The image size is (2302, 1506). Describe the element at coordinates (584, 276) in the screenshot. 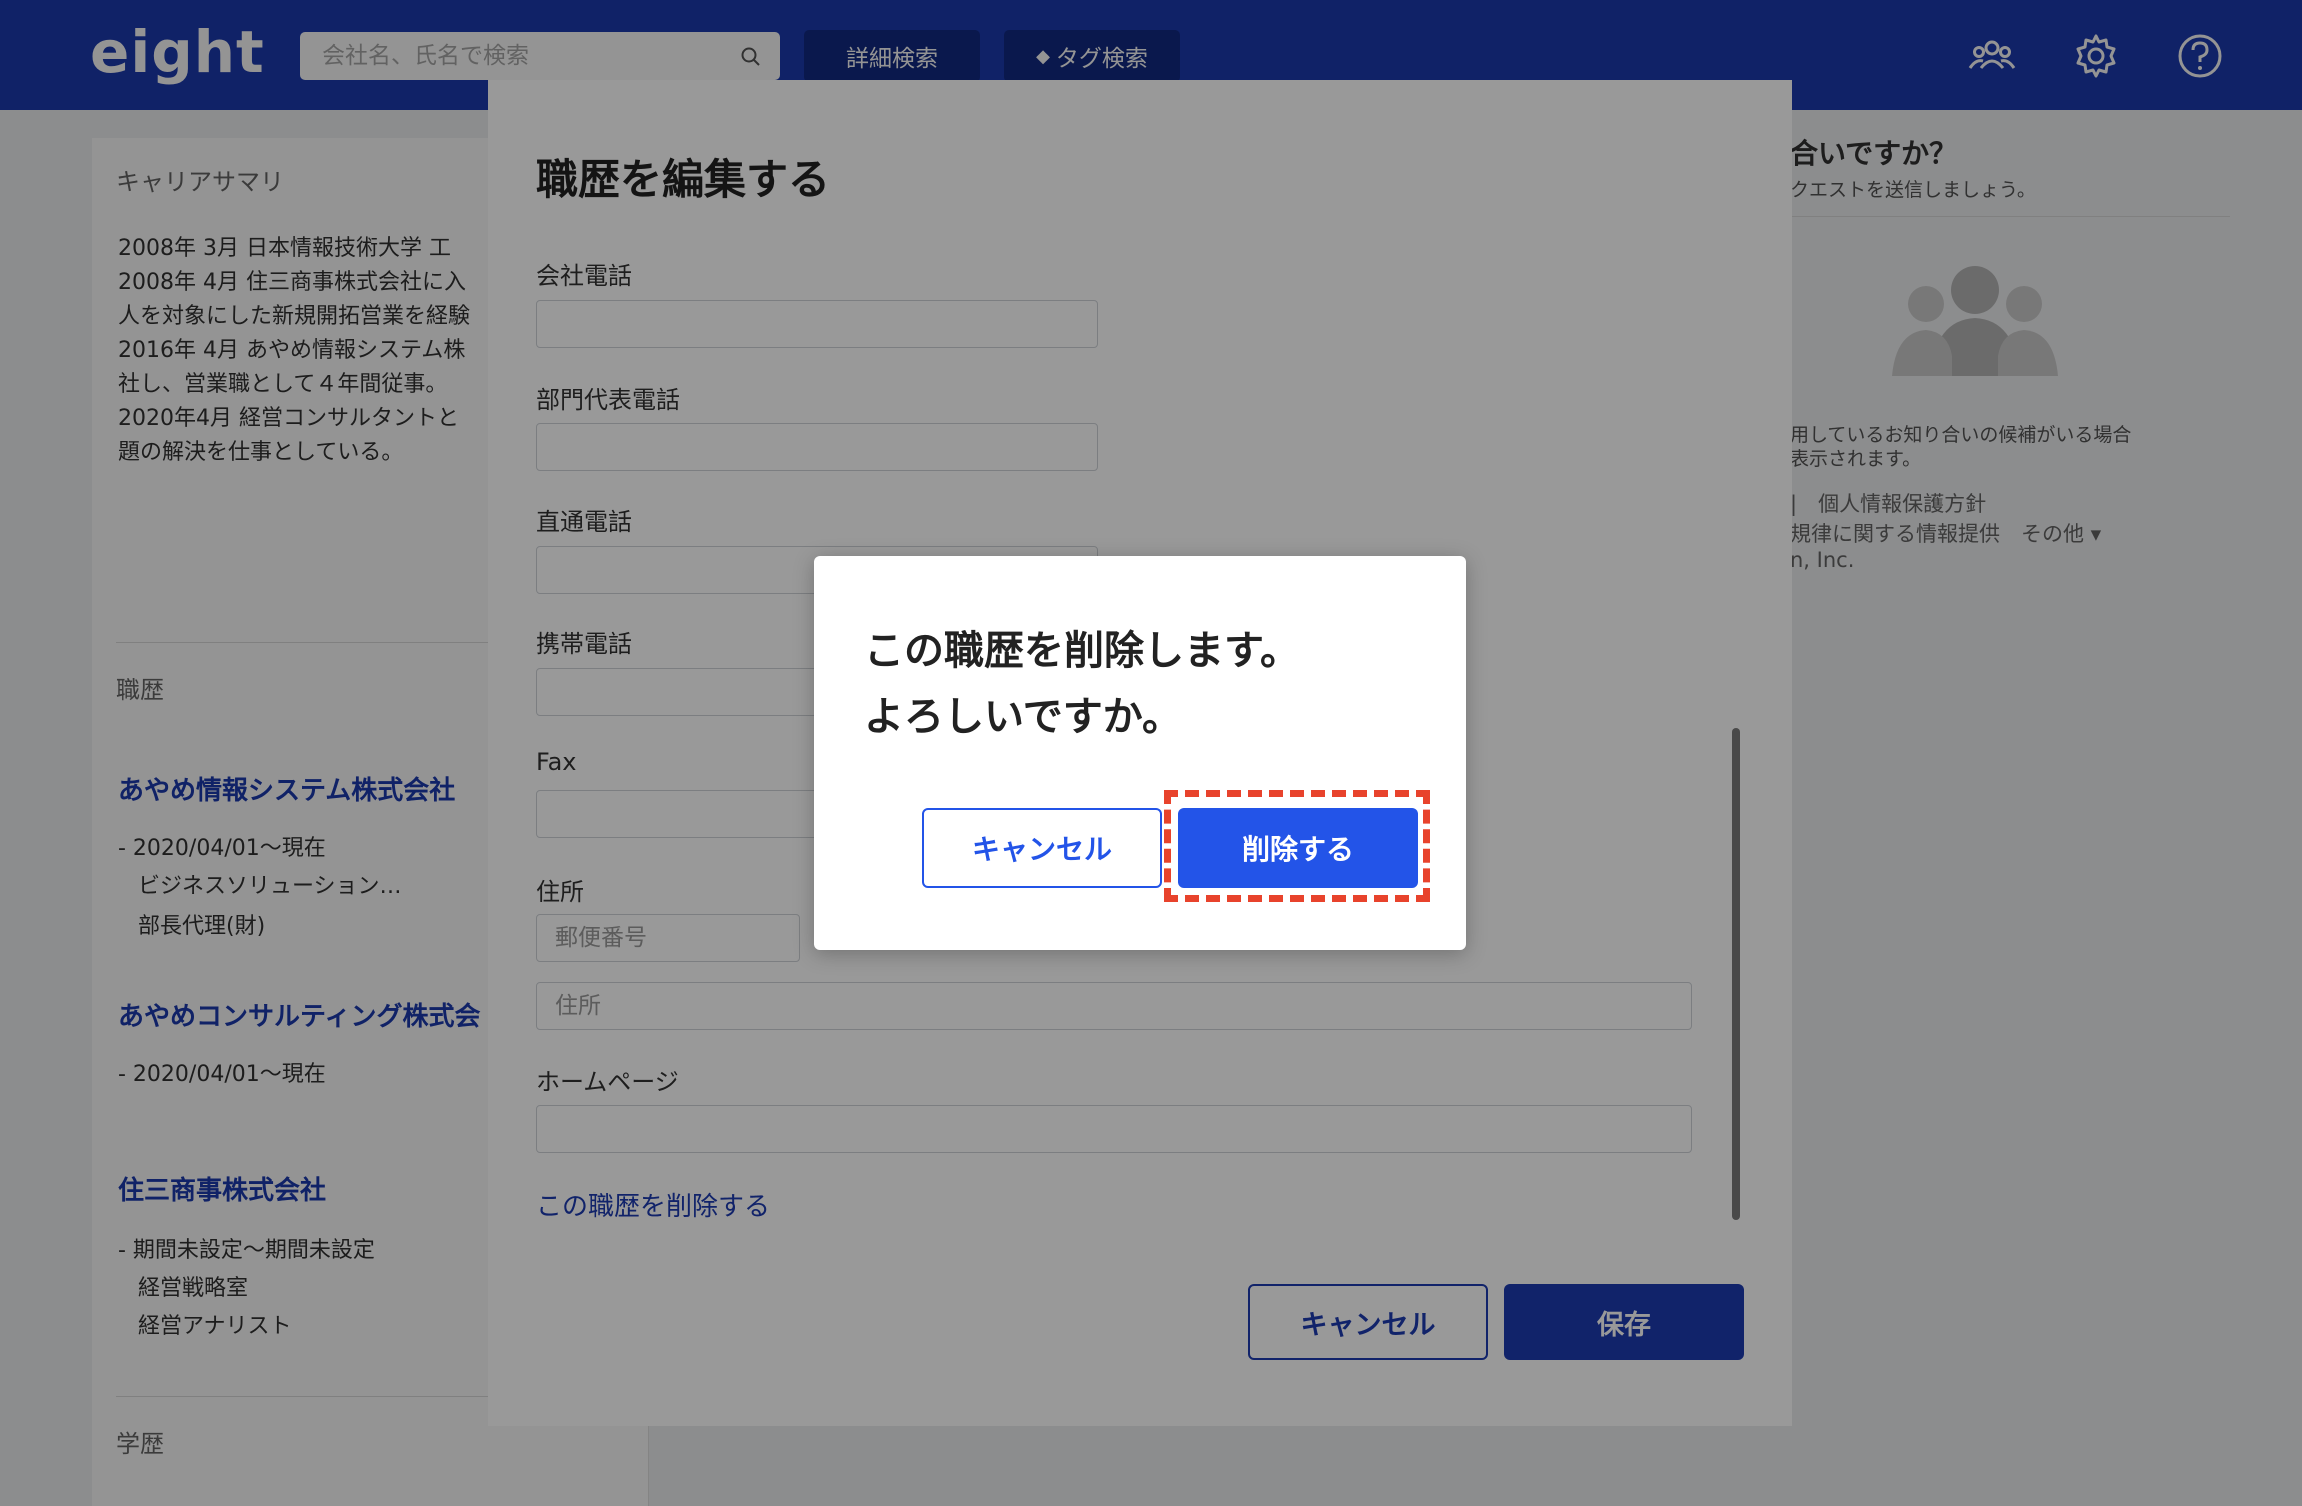

I see `company-phone-label: 会社電話` at that location.